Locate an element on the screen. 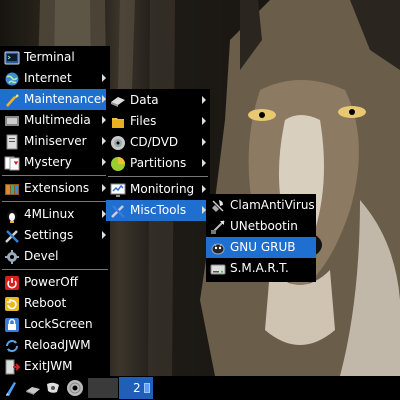 This screenshot has height=400, width=400. menu-item-label: PowerOff is located at coordinates (51, 282).